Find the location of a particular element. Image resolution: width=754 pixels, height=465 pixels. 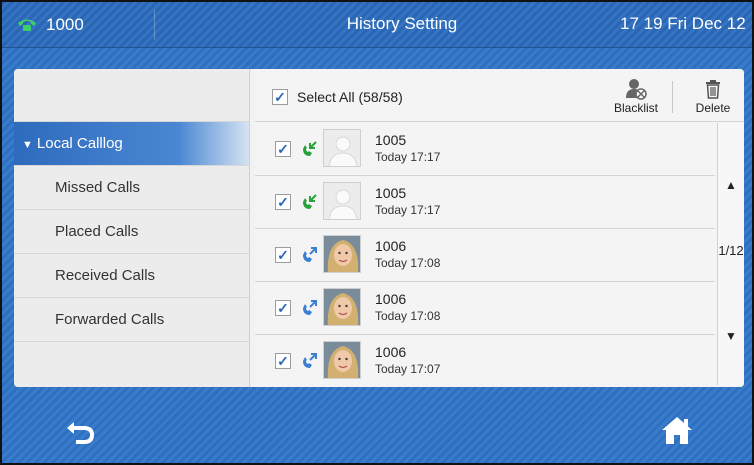

sidebar-header is located at coordinates (131, 95).